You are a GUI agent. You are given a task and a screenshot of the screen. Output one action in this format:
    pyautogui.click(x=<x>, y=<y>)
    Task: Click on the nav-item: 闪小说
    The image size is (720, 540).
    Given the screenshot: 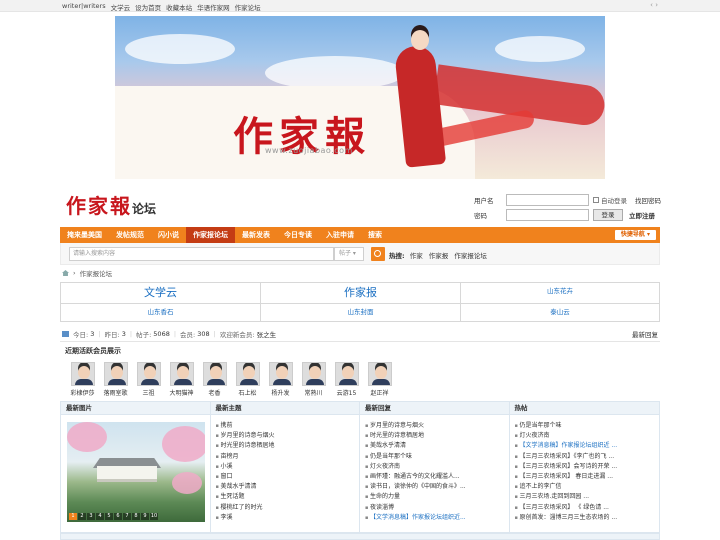 What is the action you would take?
    pyautogui.click(x=168, y=235)
    